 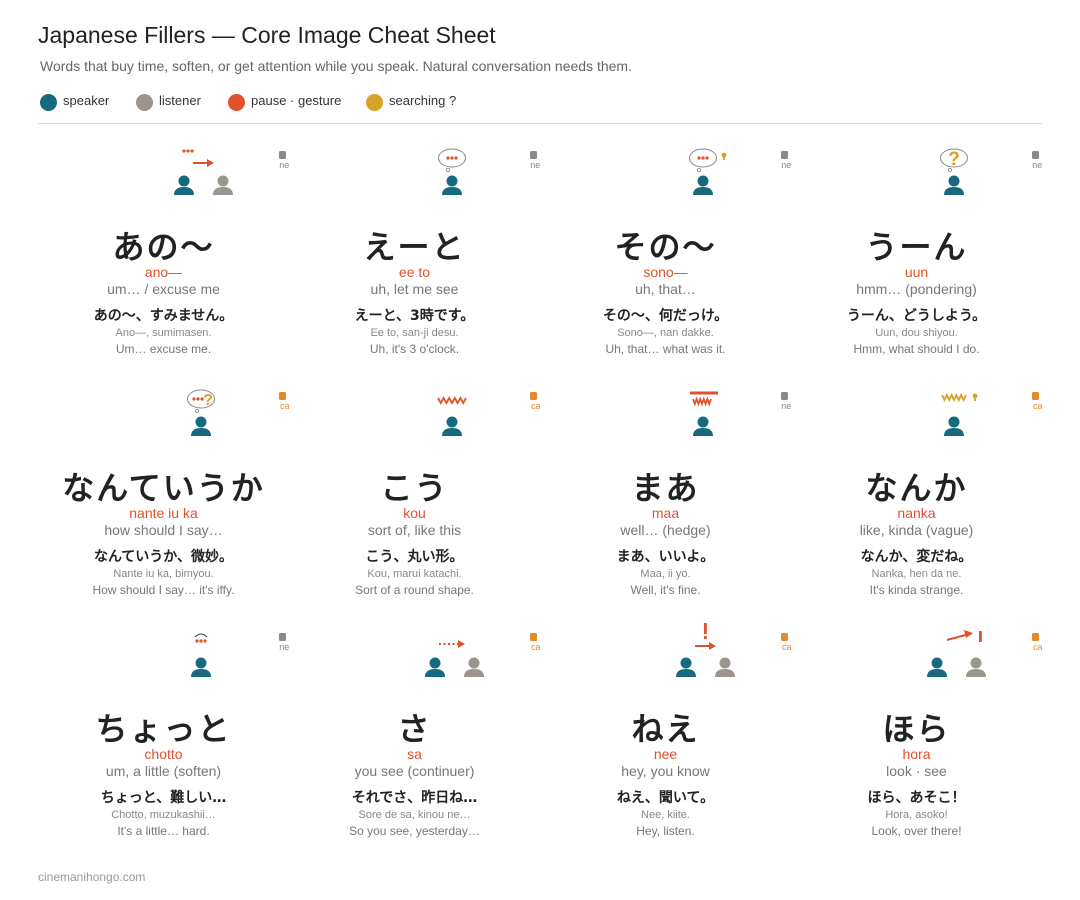 What do you see at coordinates (163, 333) in the screenshot?
I see `example-romaji: Ano—, sumimasen.` at bounding box center [163, 333].